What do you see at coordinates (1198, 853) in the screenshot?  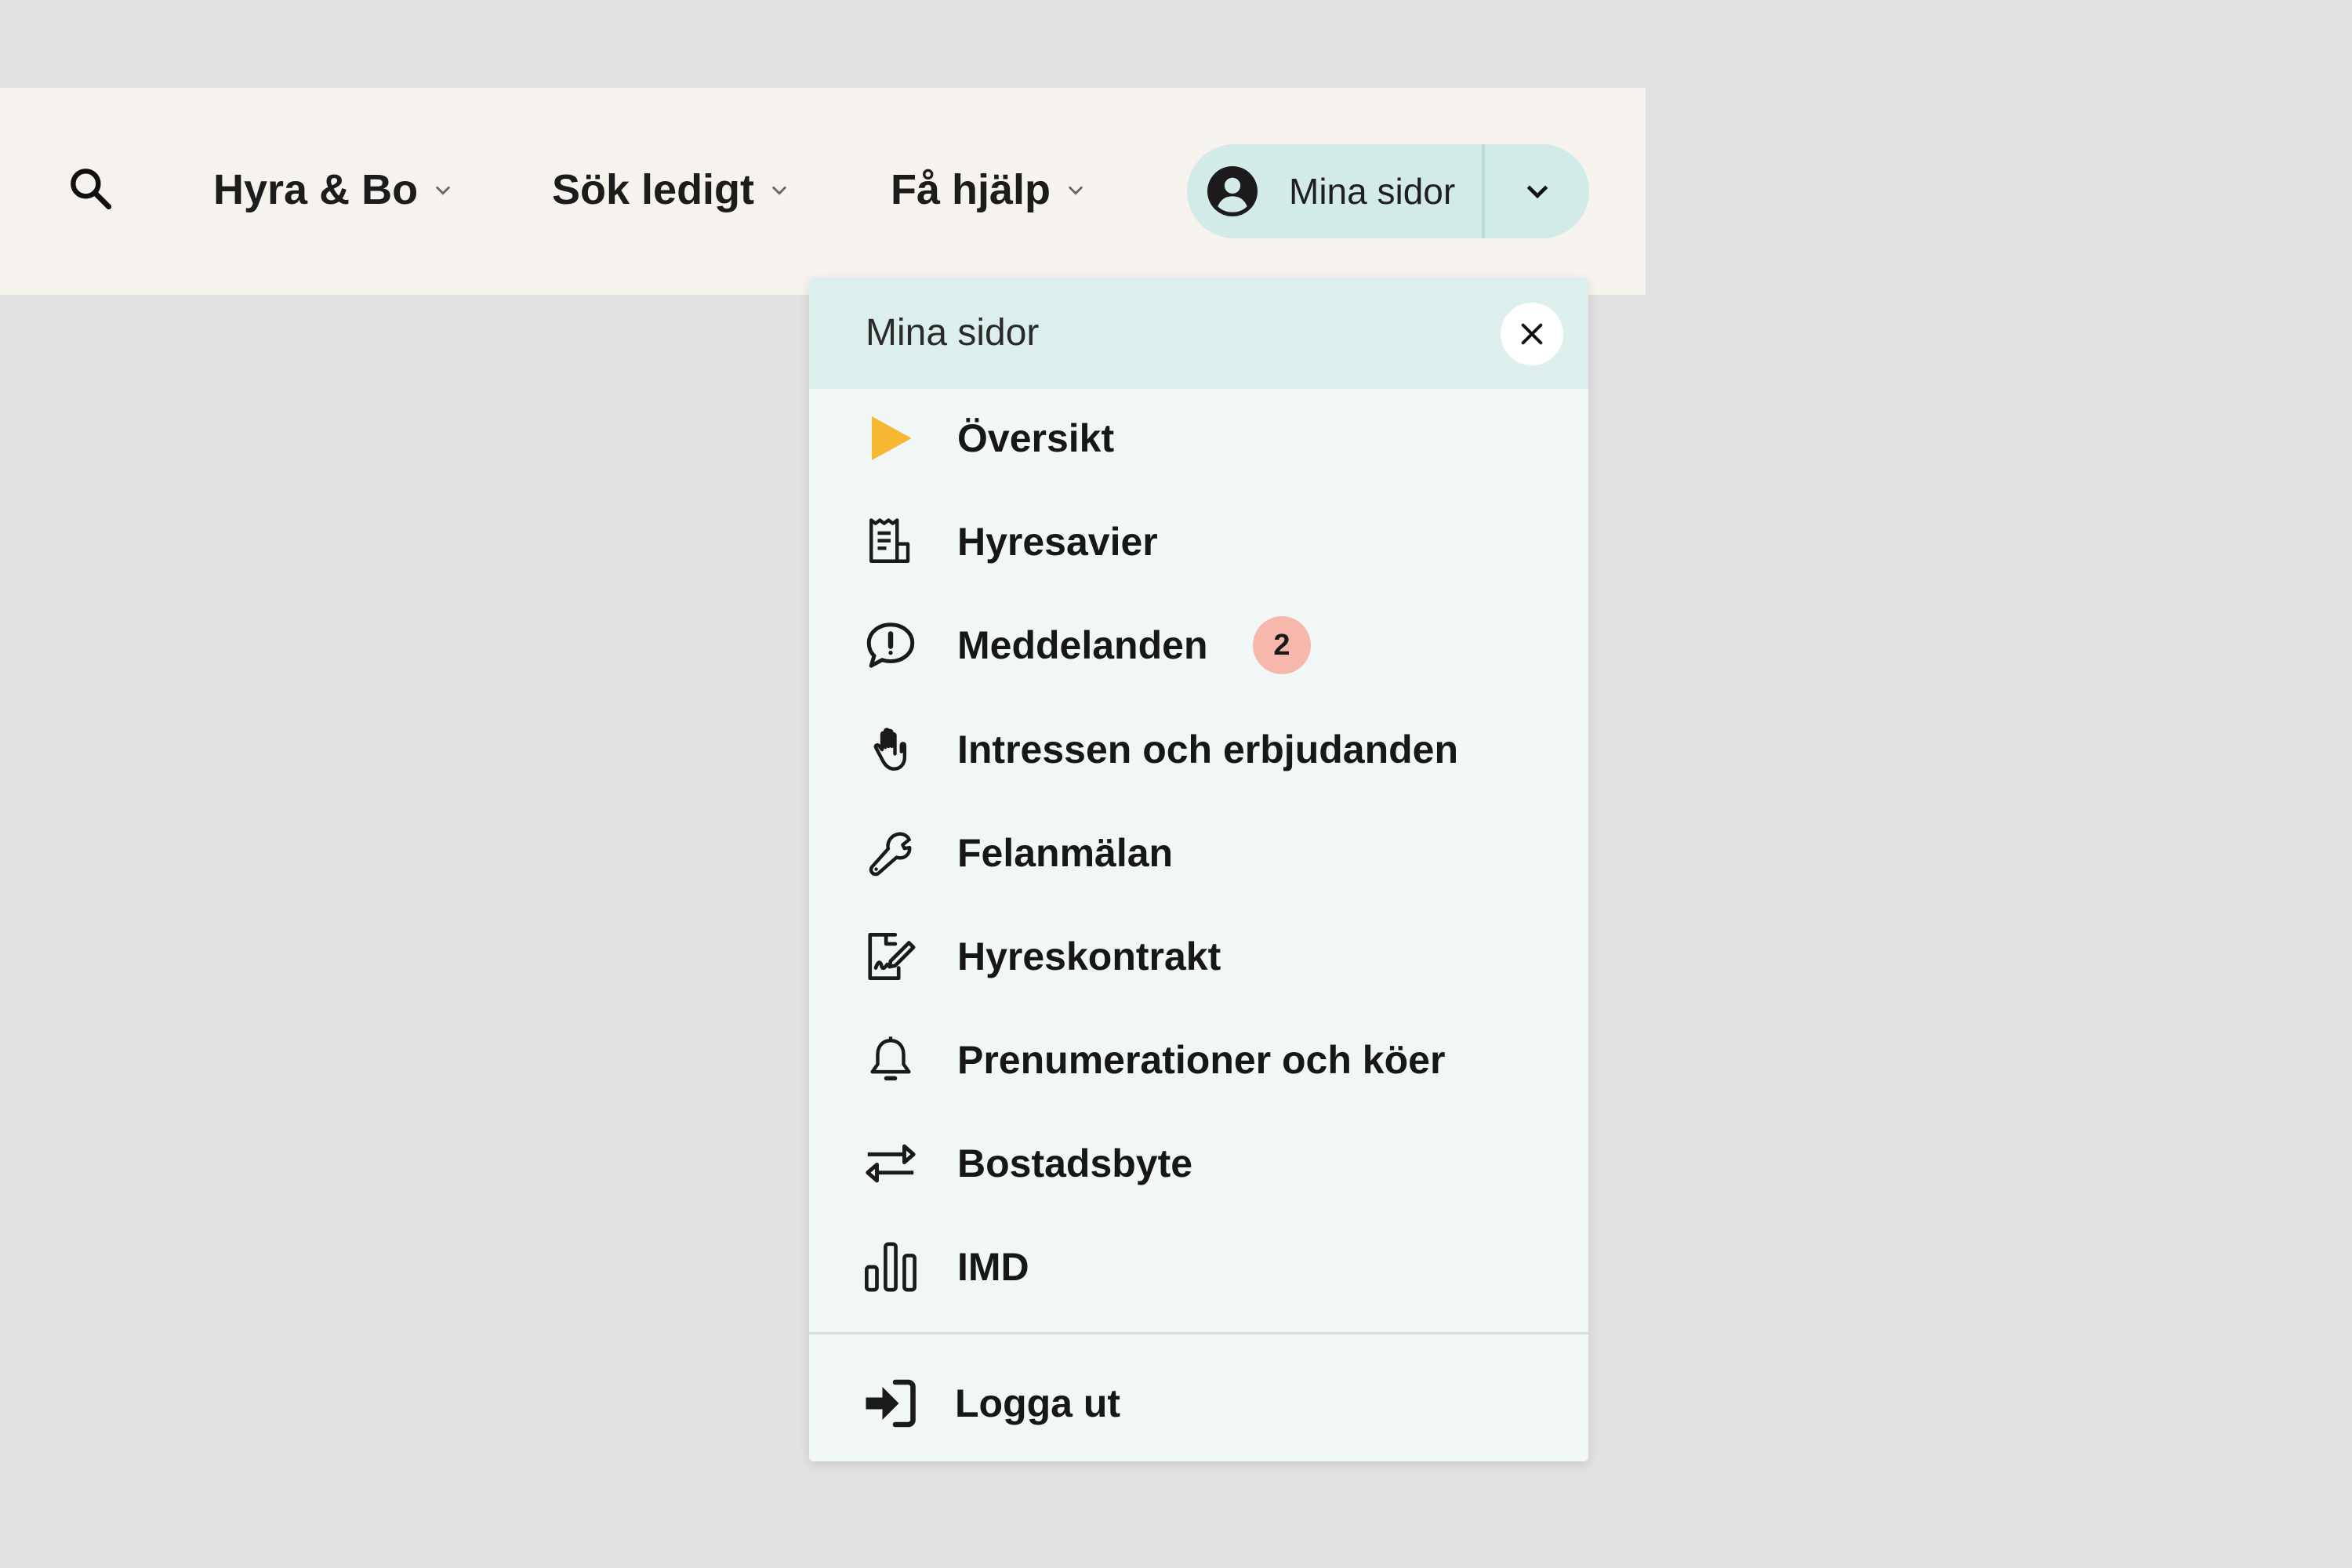 I see `menu-item-felanmalan: Felanmälan` at bounding box center [1198, 853].